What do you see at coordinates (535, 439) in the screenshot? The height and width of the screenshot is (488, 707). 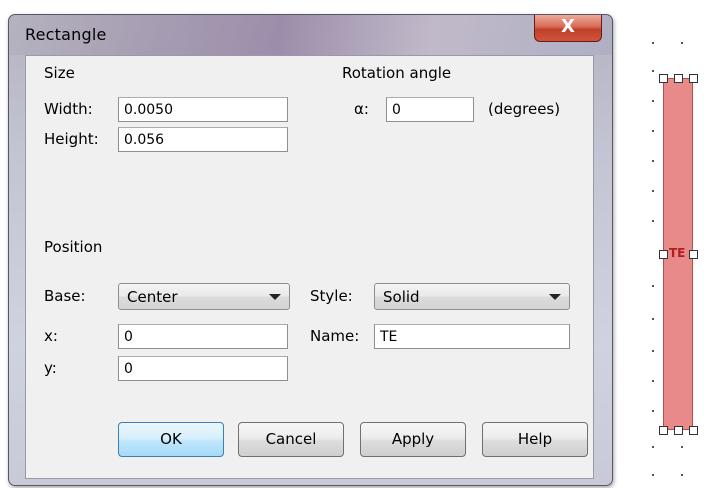 I see `help-button: Help` at bounding box center [535, 439].